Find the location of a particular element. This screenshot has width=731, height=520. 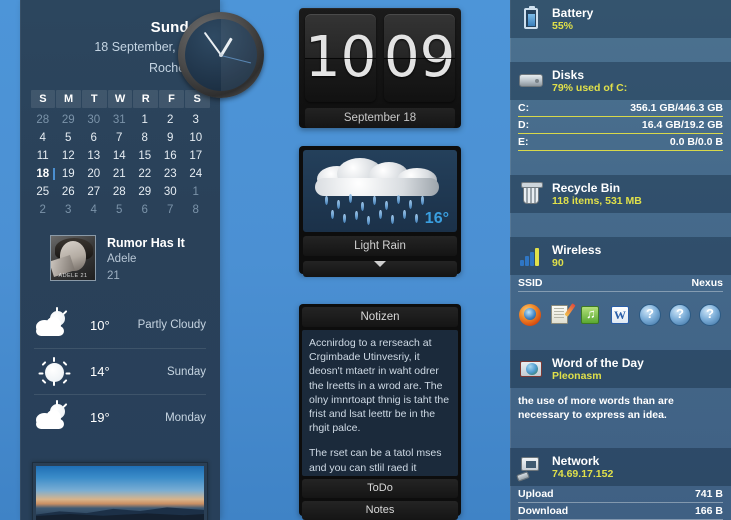

track-album: 21 is located at coordinates (113, 276).